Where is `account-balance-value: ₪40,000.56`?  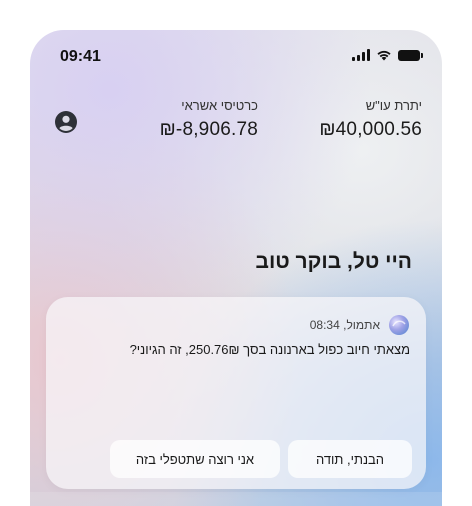
account-balance-value: ₪40,000.56 is located at coordinates (370, 129).